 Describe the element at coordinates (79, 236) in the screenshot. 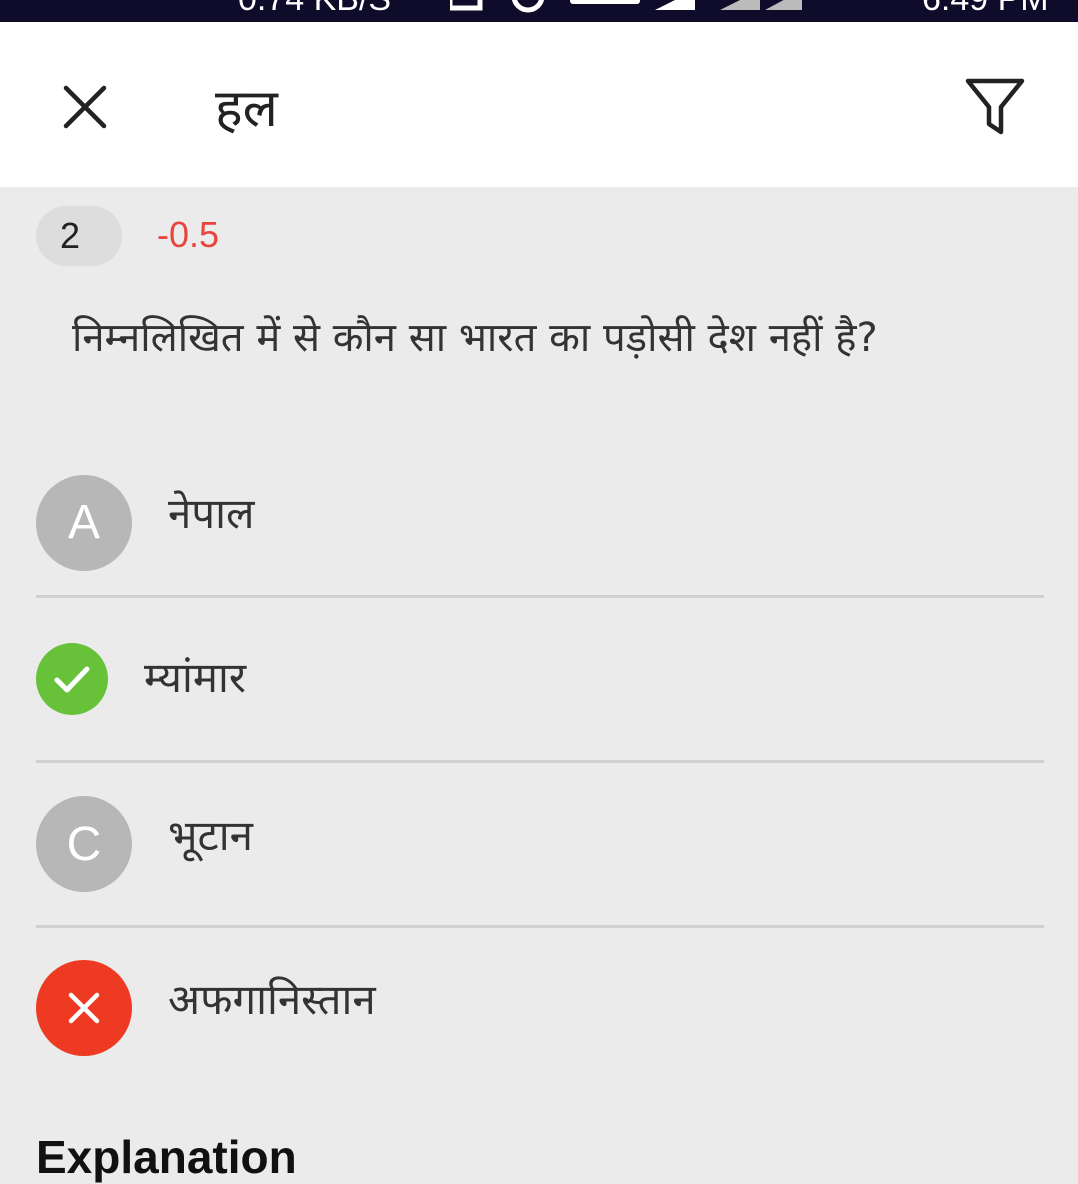

I see `question-number-badge: 2` at that location.